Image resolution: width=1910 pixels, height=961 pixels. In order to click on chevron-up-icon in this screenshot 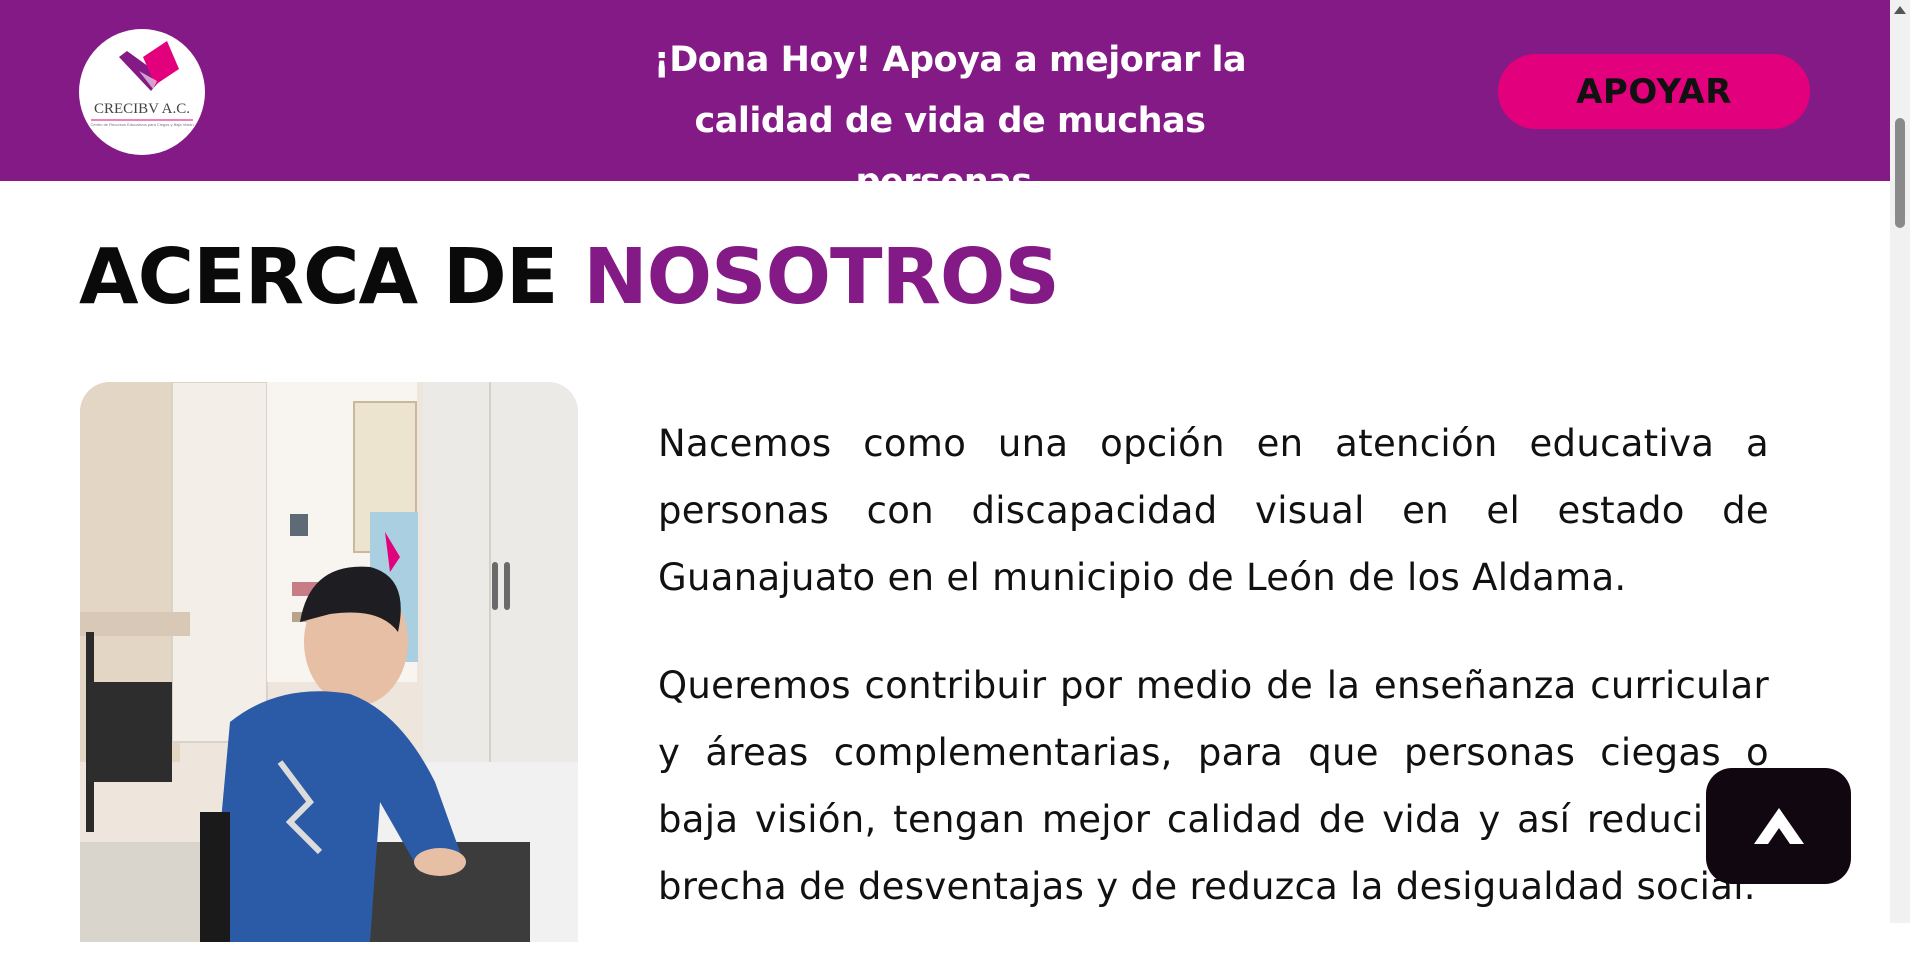, I will do `click(1778, 826)`.